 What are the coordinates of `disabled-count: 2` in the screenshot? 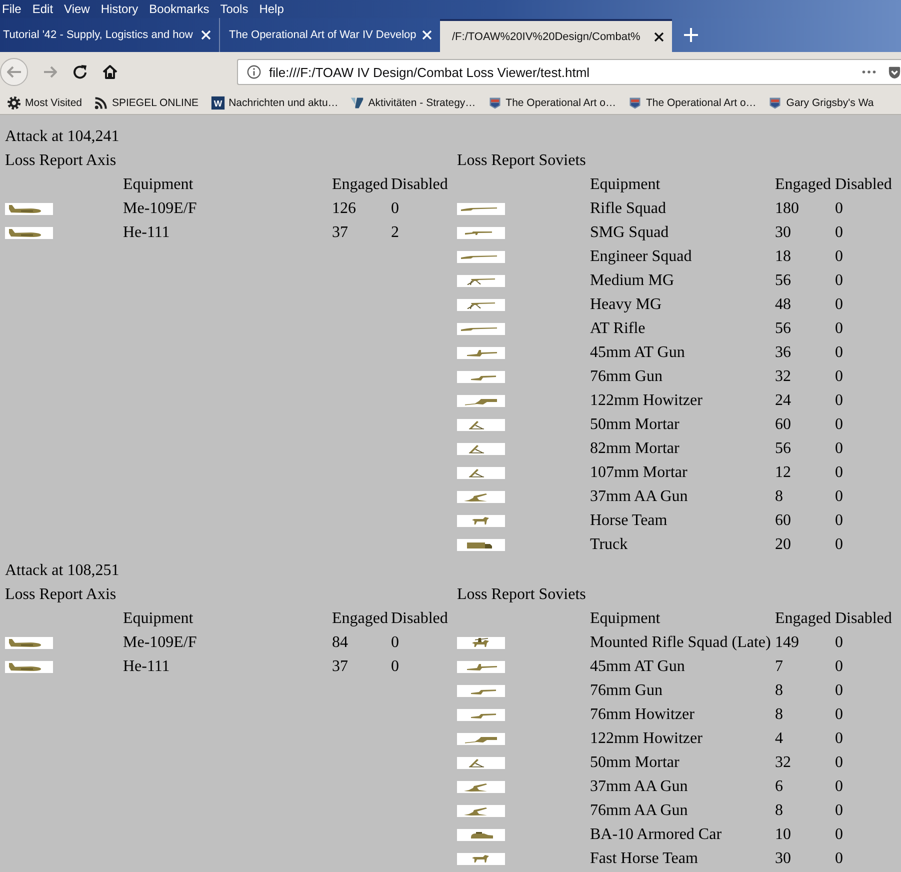 It's located at (395, 233).